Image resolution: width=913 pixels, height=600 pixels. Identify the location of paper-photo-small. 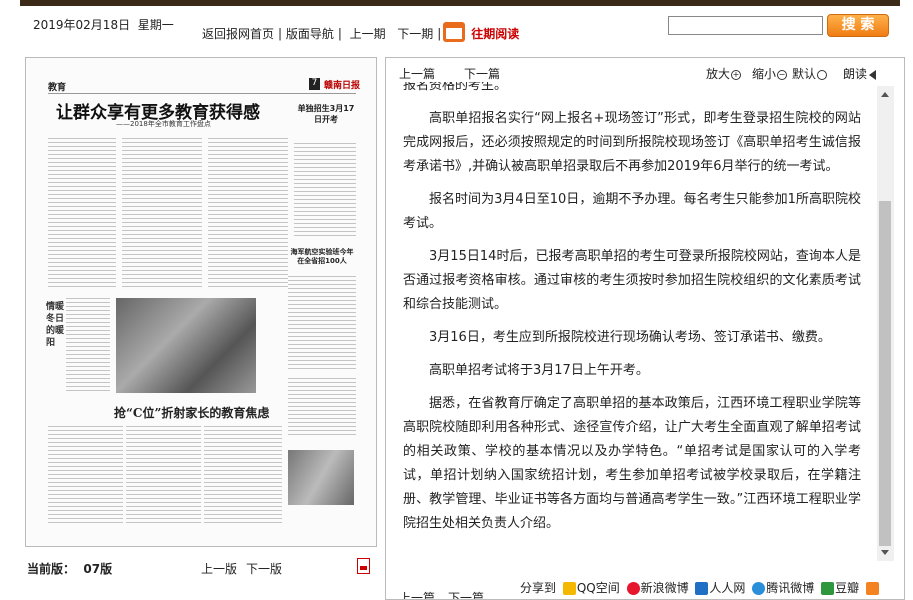
(321, 477).